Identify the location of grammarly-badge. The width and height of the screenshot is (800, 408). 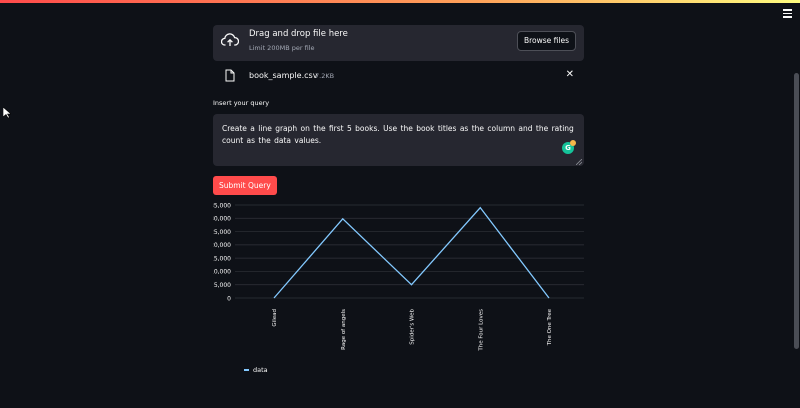
(573, 143).